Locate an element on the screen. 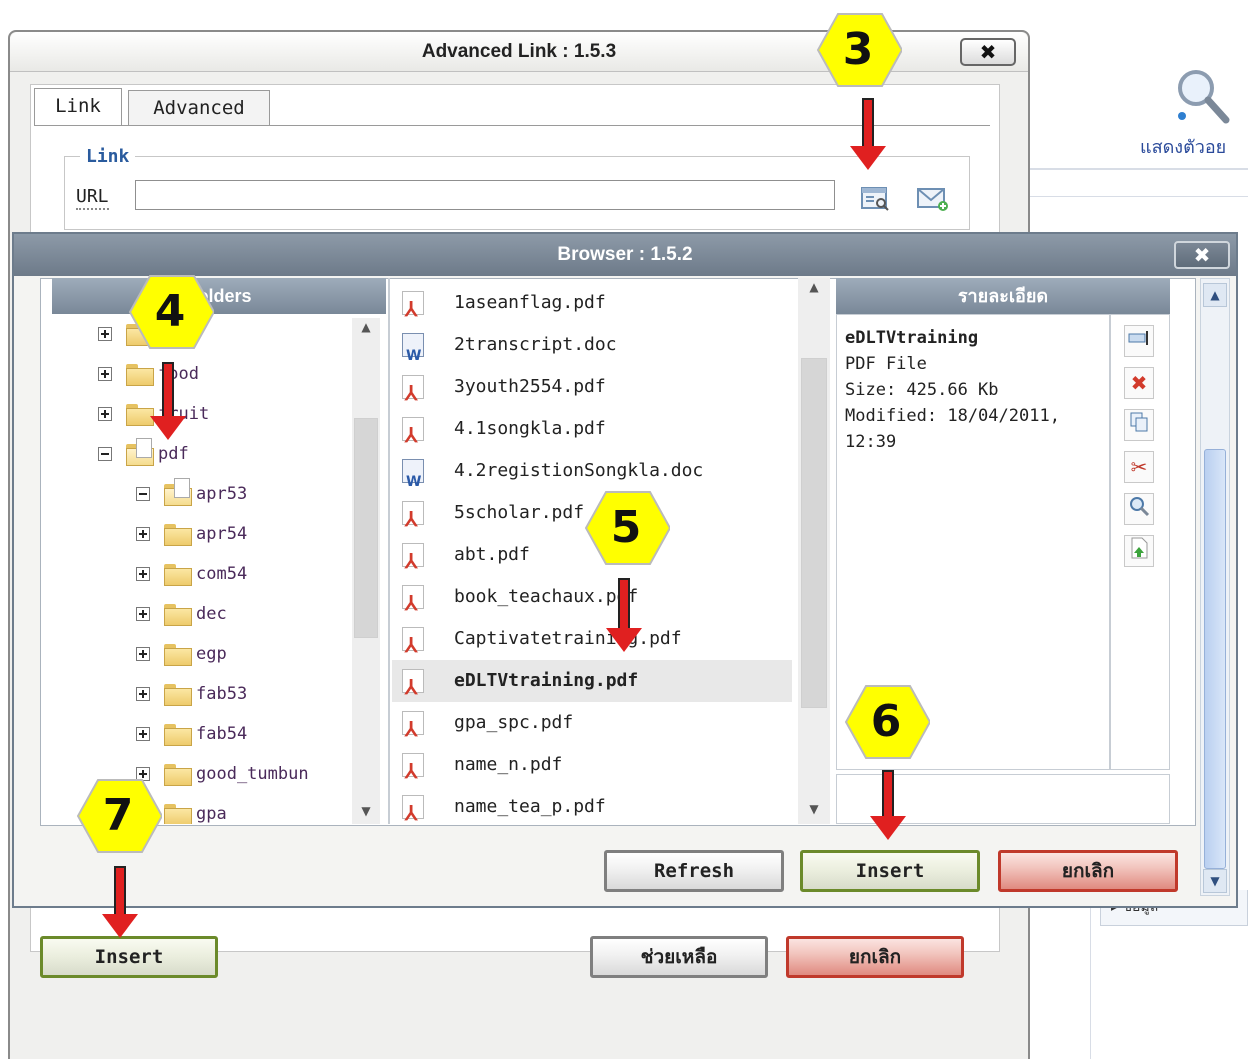  callout-4: 4 is located at coordinates (171, 314).